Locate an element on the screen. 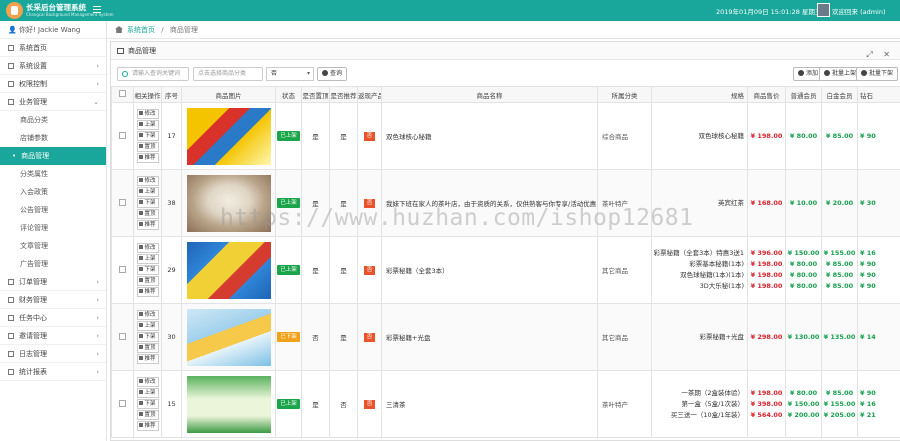 Image resolution: width=900 pixels, height=441 pixels. sidebar-sub-comments: 评论管理 is located at coordinates (53, 228).